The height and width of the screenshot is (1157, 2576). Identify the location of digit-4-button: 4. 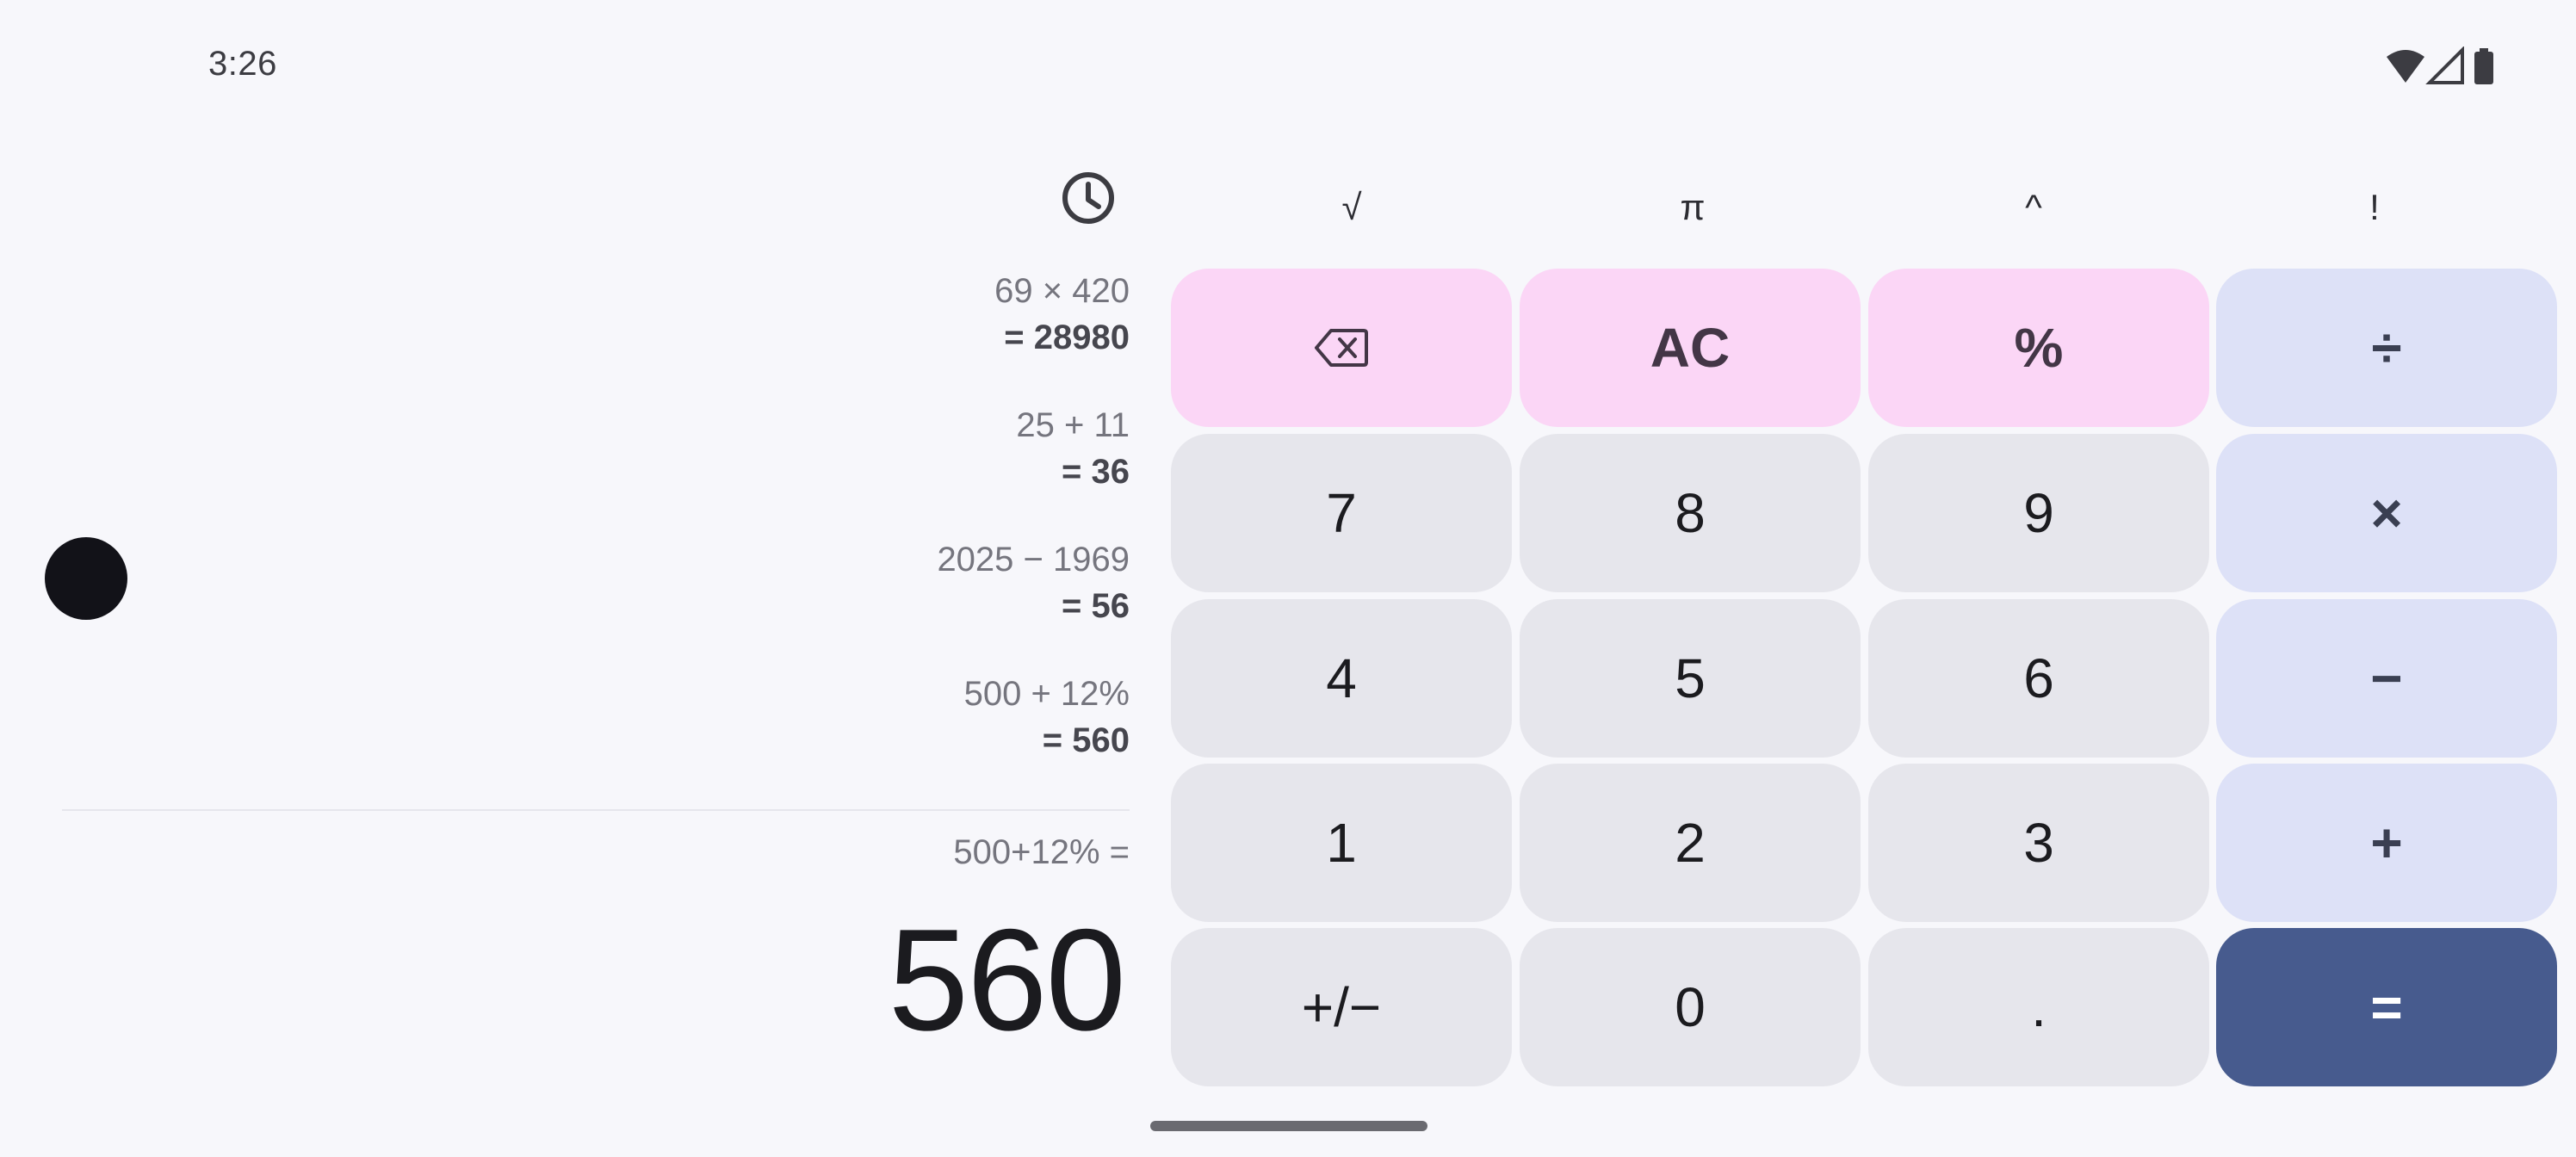
(1341, 679).